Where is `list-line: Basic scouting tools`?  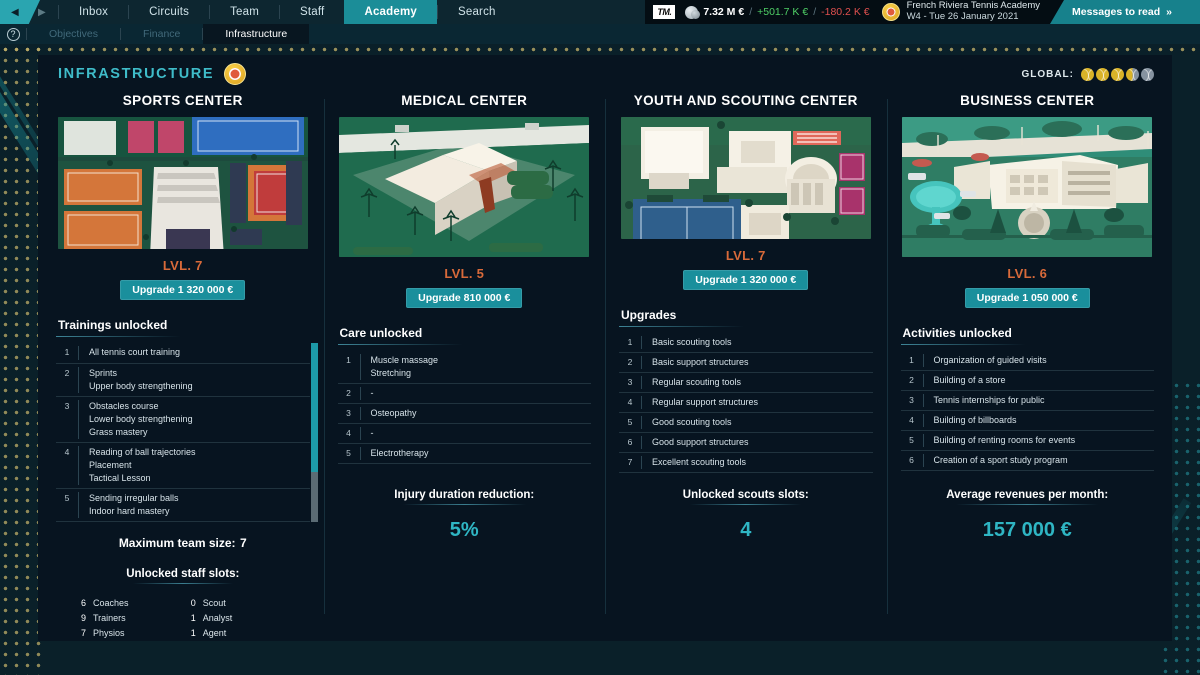
list-line: Basic scouting tools is located at coordinates (692, 341).